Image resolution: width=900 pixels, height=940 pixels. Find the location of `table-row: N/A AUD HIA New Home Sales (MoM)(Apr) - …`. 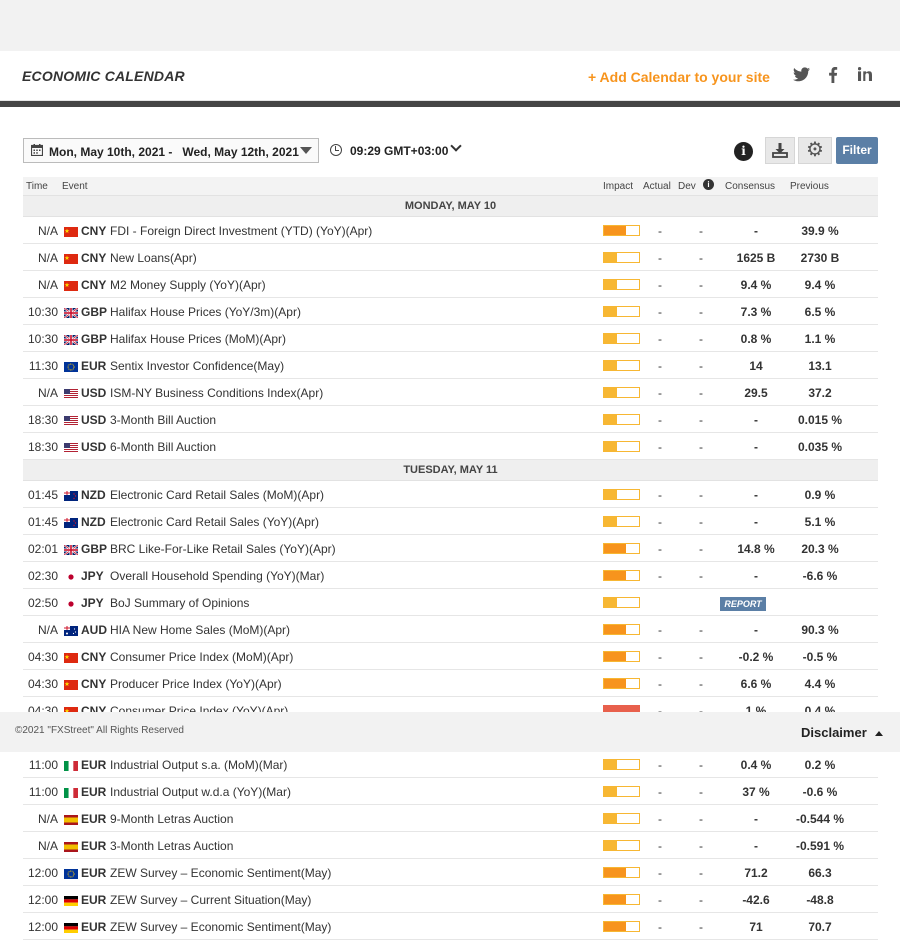

table-row: N/A AUD HIA New Home Sales (MoM)(Apr) - … is located at coordinates (450, 629).